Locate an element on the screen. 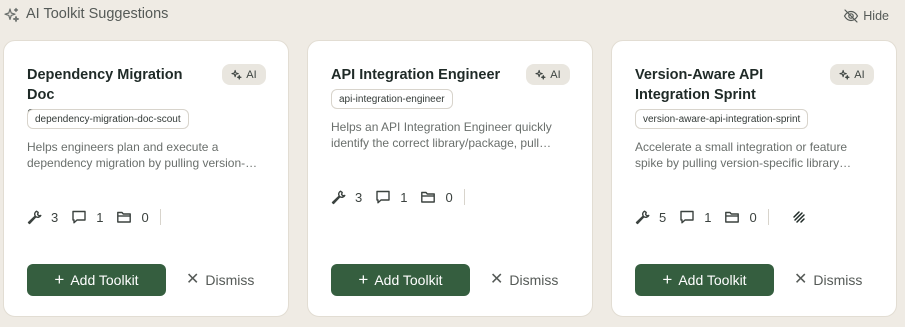  tools-stat: 5 is located at coordinates (656, 217).